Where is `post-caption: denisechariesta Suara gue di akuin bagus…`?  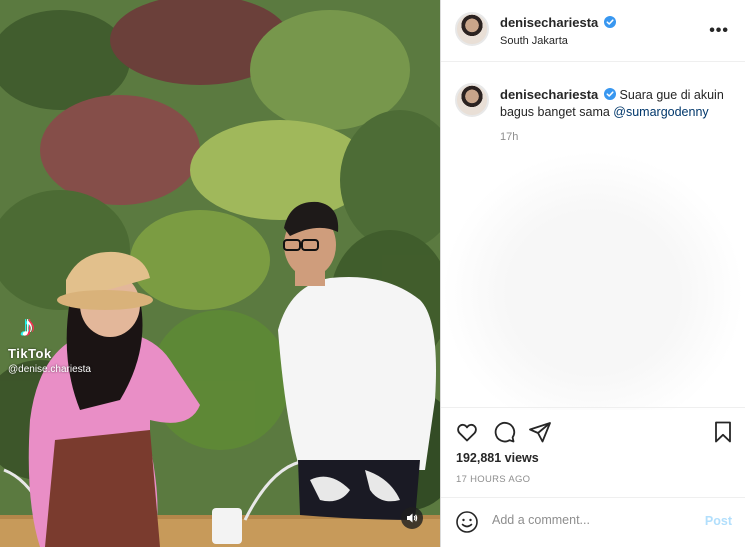 post-caption: denisechariesta Suara gue di akuin bagus… is located at coordinates (616, 103).